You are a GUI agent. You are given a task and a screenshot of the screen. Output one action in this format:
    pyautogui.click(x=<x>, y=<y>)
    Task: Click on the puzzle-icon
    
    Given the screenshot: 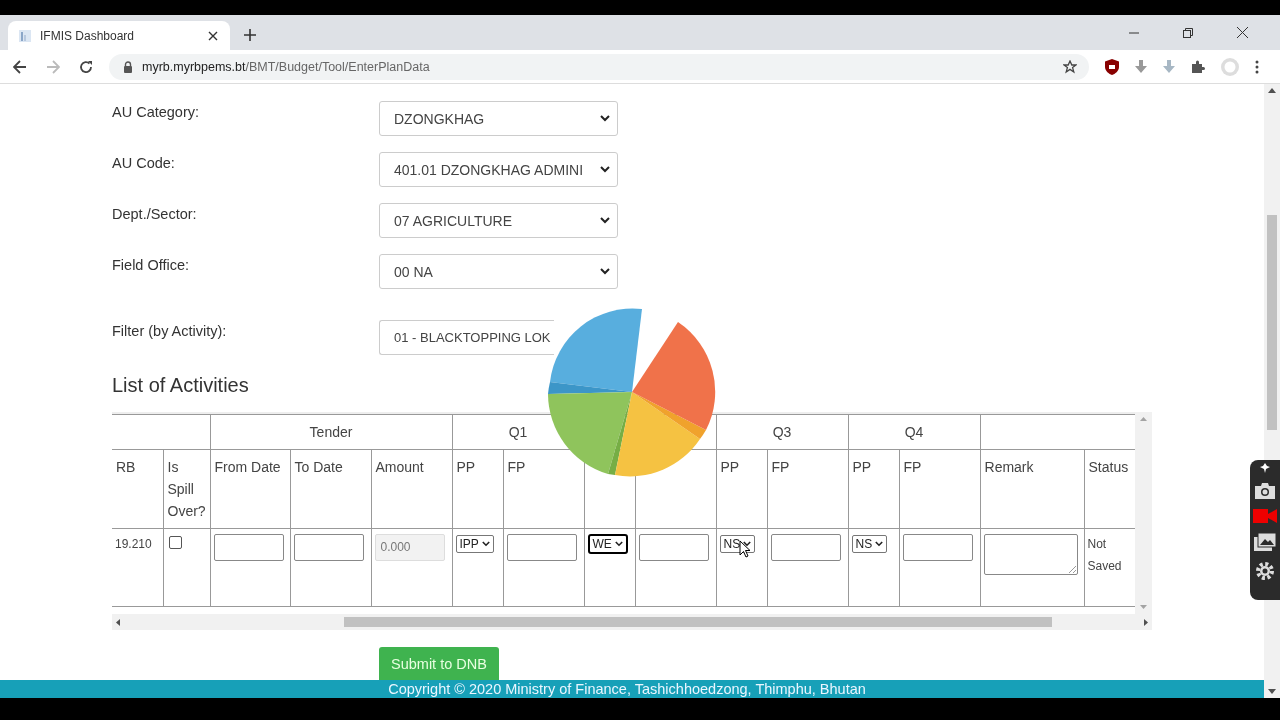 What is the action you would take?
    pyautogui.click(x=1198, y=66)
    